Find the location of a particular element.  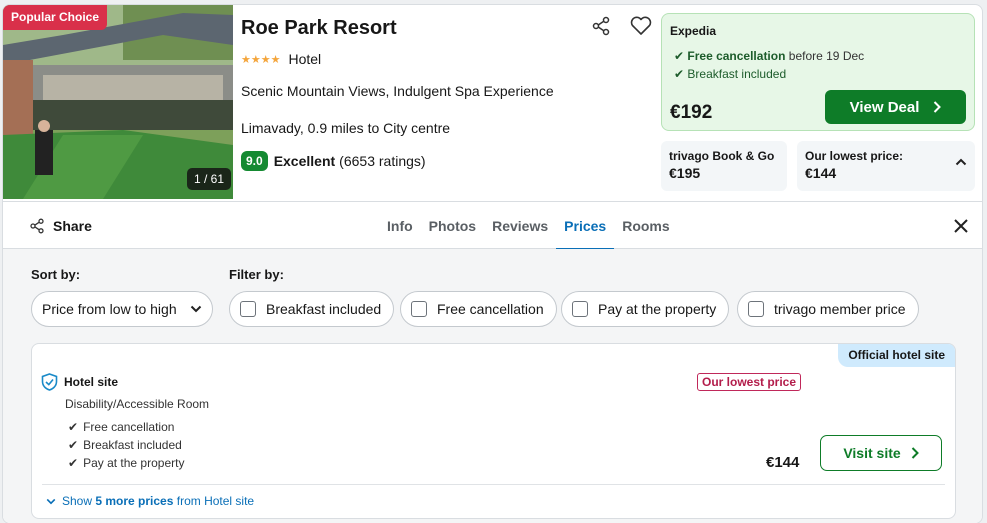

visit-site-button: Visit site is located at coordinates (881, 453).